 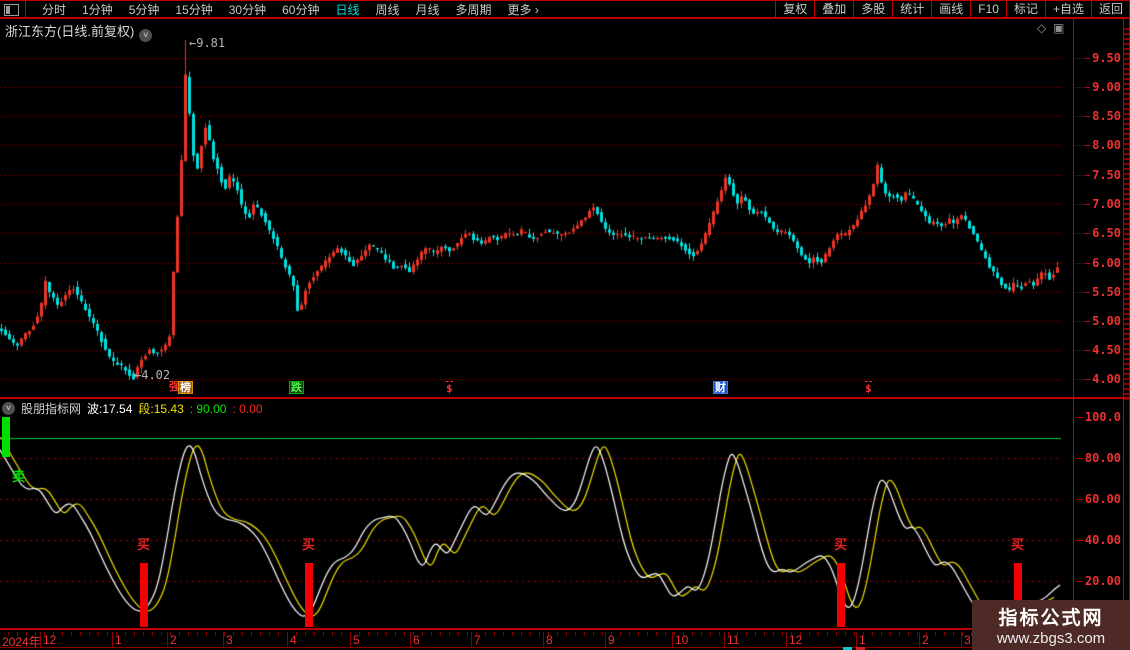 What do you see at coordinates (152, 375) in the screenshot?
I see `period-low-annotation: ←4.02` at bounding box center [152, 375].